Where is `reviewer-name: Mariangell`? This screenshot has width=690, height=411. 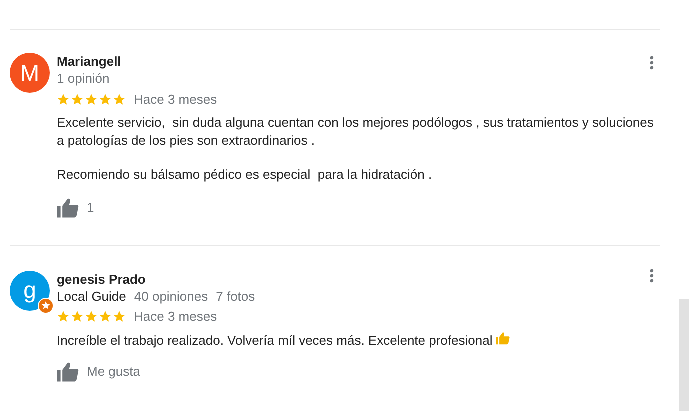 reviewer-name: Mariangell is located at coordinates (89, 61).